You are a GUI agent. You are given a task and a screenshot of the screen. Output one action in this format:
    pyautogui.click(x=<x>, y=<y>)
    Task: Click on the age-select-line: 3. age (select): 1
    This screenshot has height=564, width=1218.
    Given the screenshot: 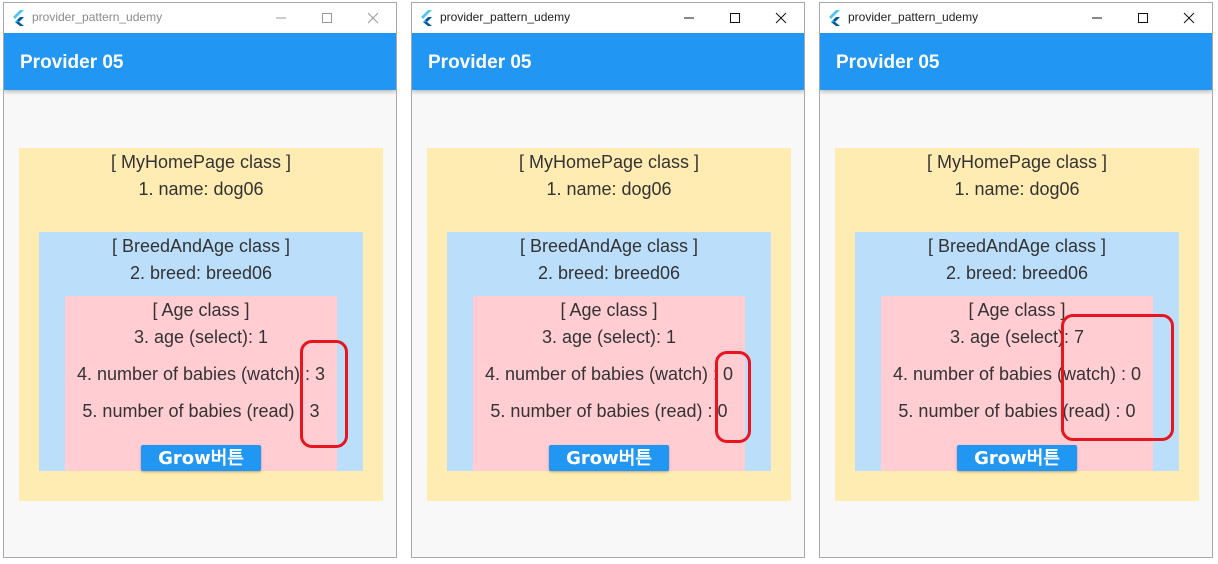 What is the action you would take?
    pyautogui.click(x=609, y=337)
    